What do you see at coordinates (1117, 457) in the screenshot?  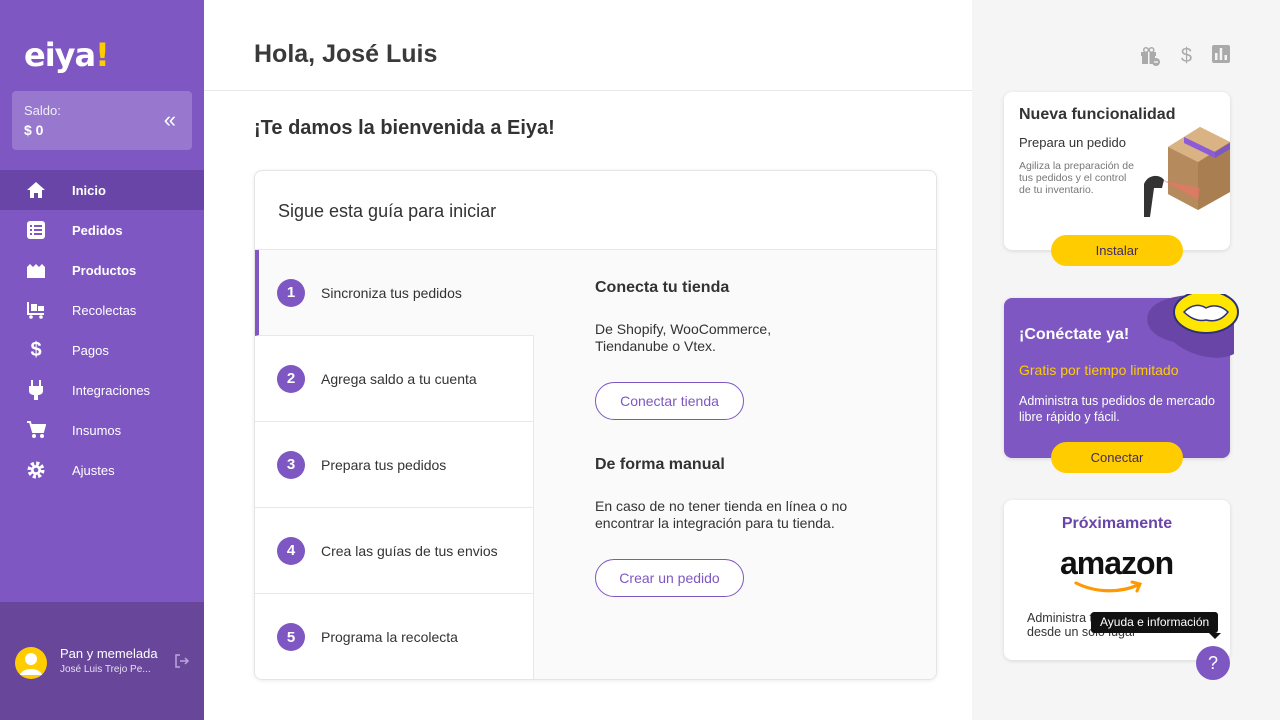 I see `connect-button: Conectar` at bounding box center [1117, 457].